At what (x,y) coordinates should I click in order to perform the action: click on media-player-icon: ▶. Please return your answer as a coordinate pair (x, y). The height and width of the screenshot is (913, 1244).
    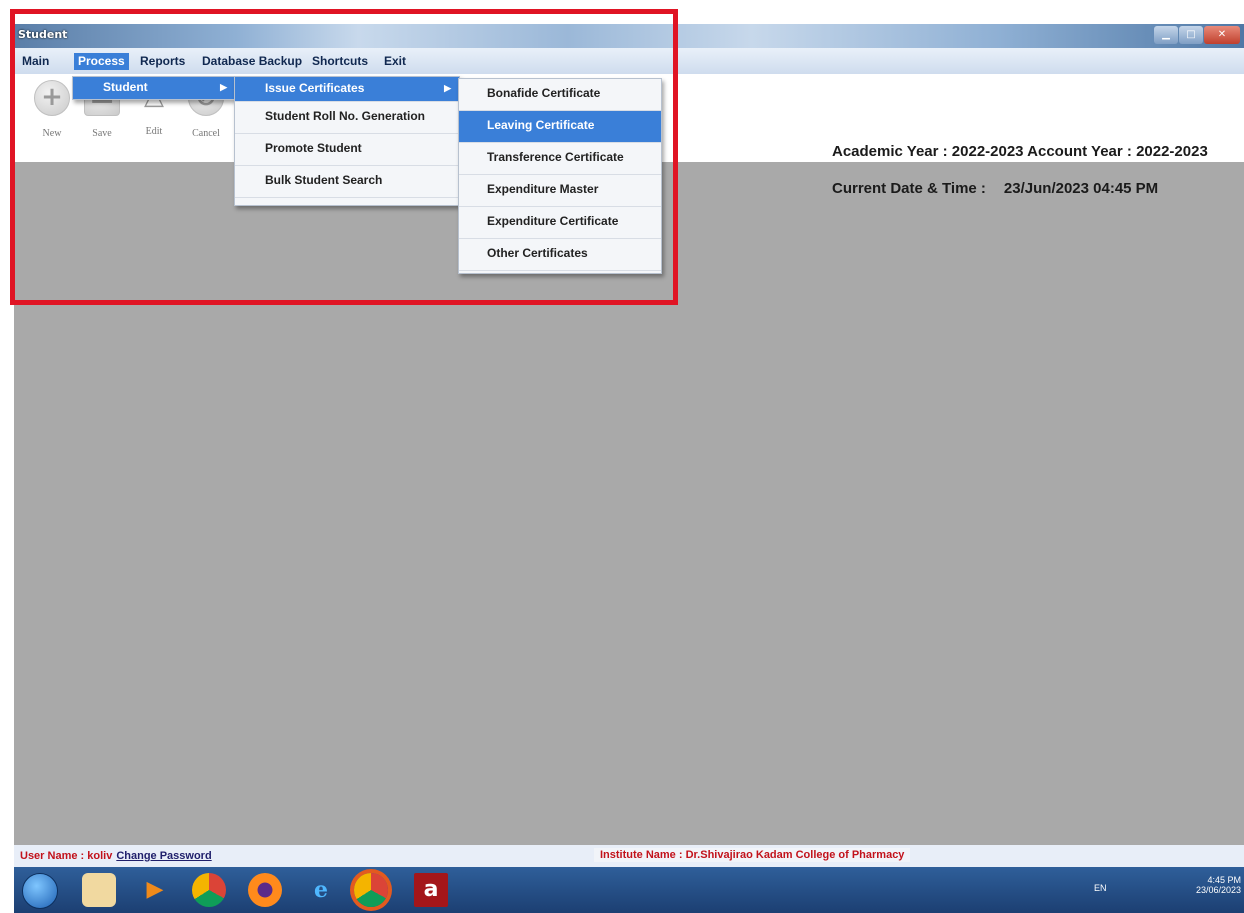
    Looking at the image, I should click on (155, 890).